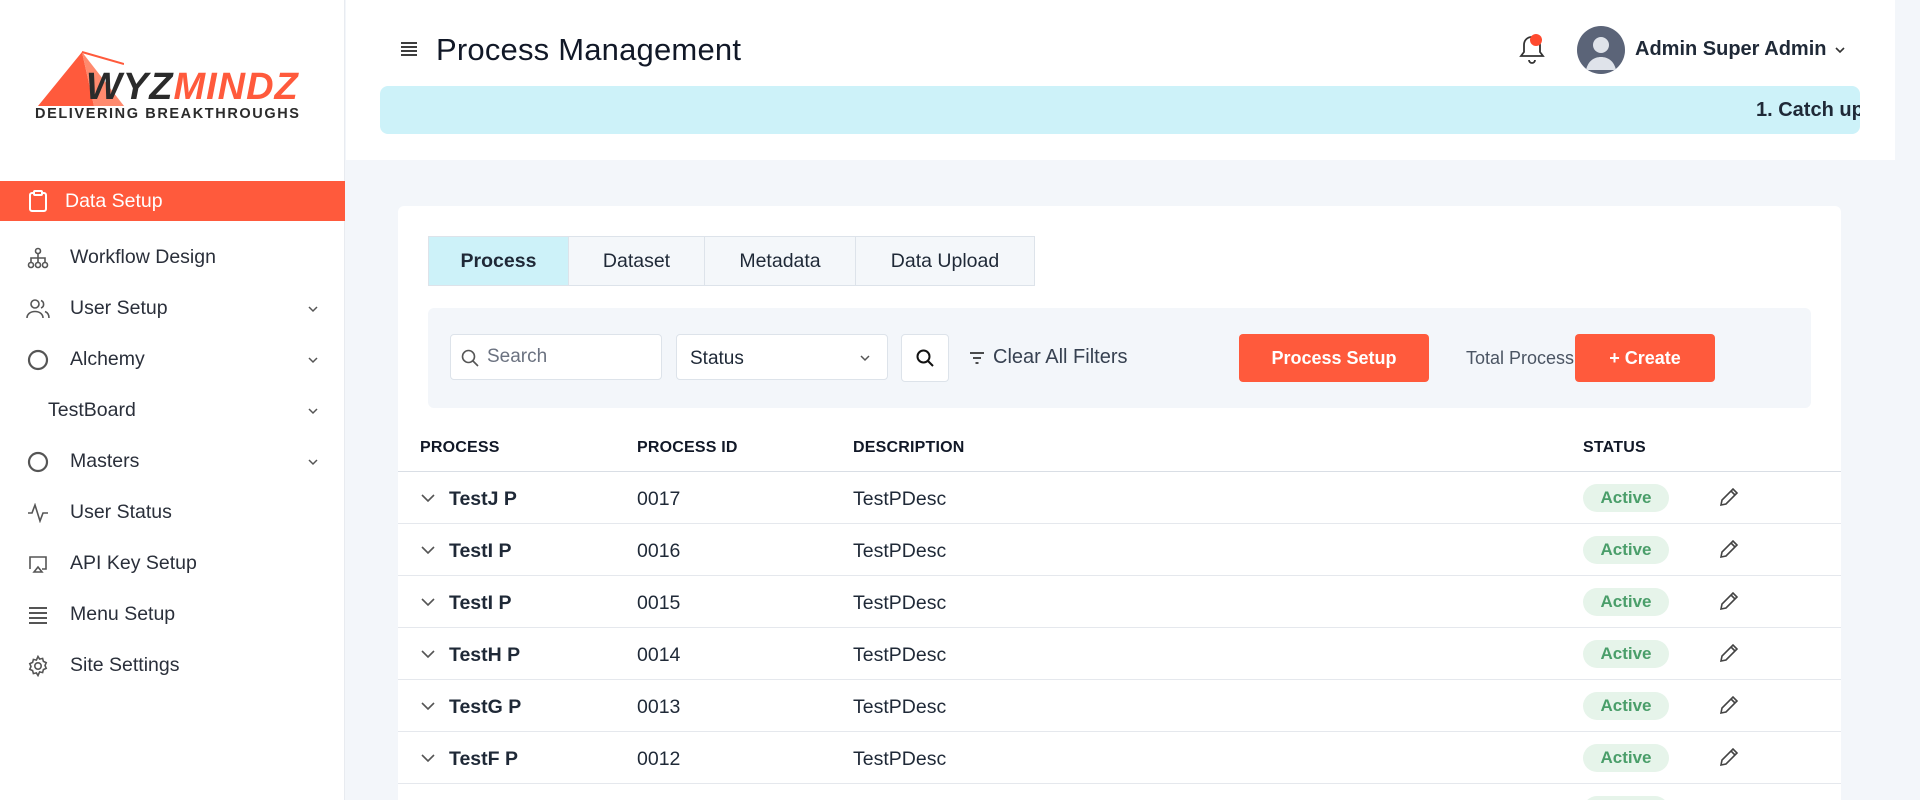  What do you see at coordinates (659, 603) in the screenshot?
I see `process-id: 0015` at bounding box center [659, 603].